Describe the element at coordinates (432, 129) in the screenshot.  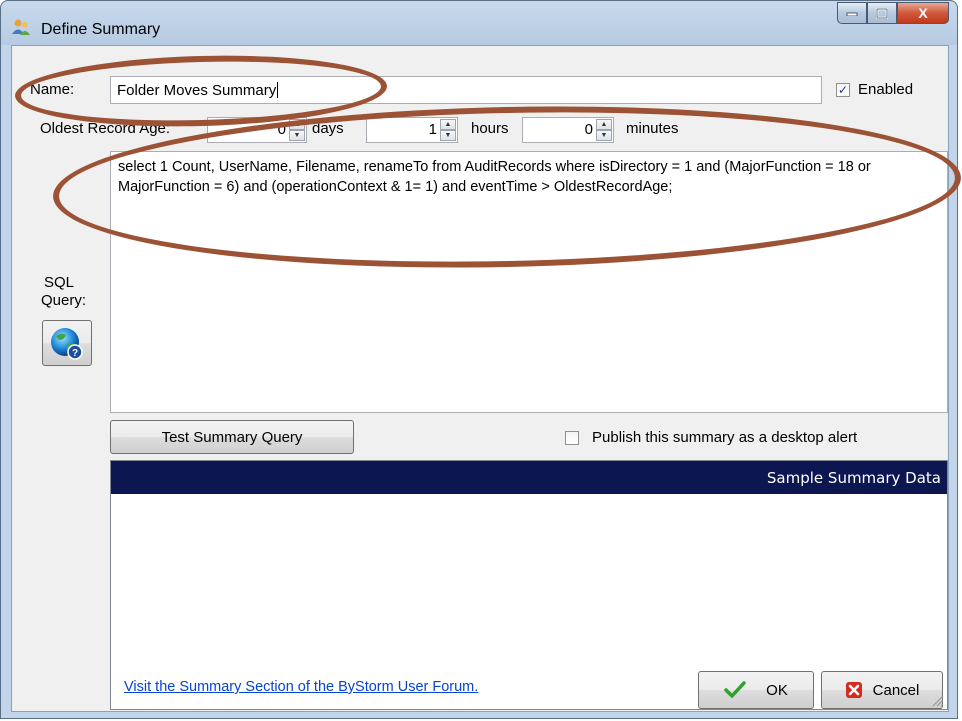
I see `hours-value: 1` at that location.